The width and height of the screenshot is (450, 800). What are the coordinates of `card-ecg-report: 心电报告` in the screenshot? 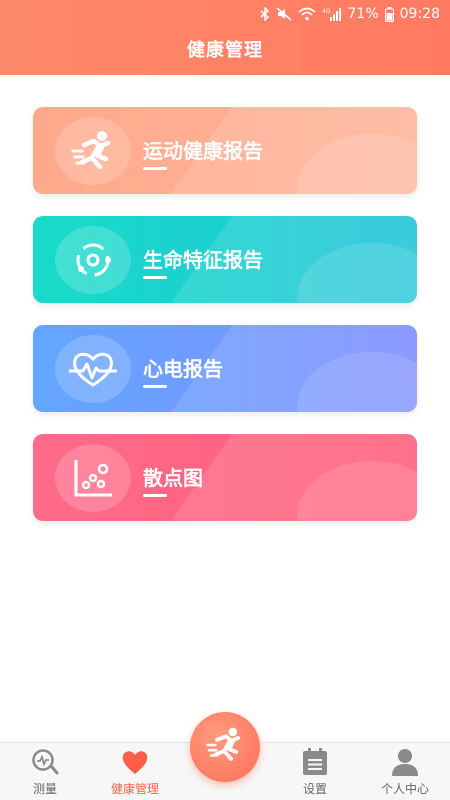 It's located at (225, 368).